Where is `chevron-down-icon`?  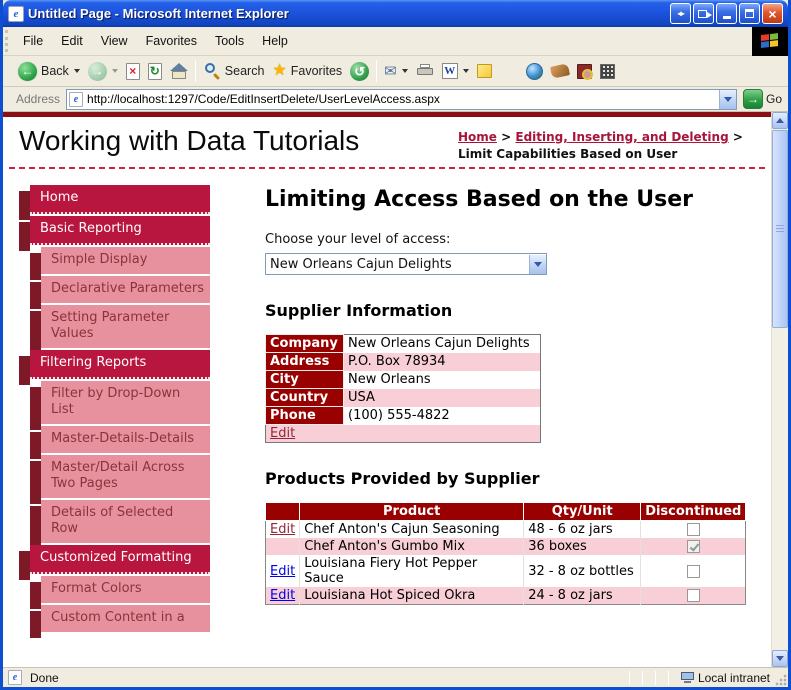 chevron-down-icon is located at coordinates (538, 264).